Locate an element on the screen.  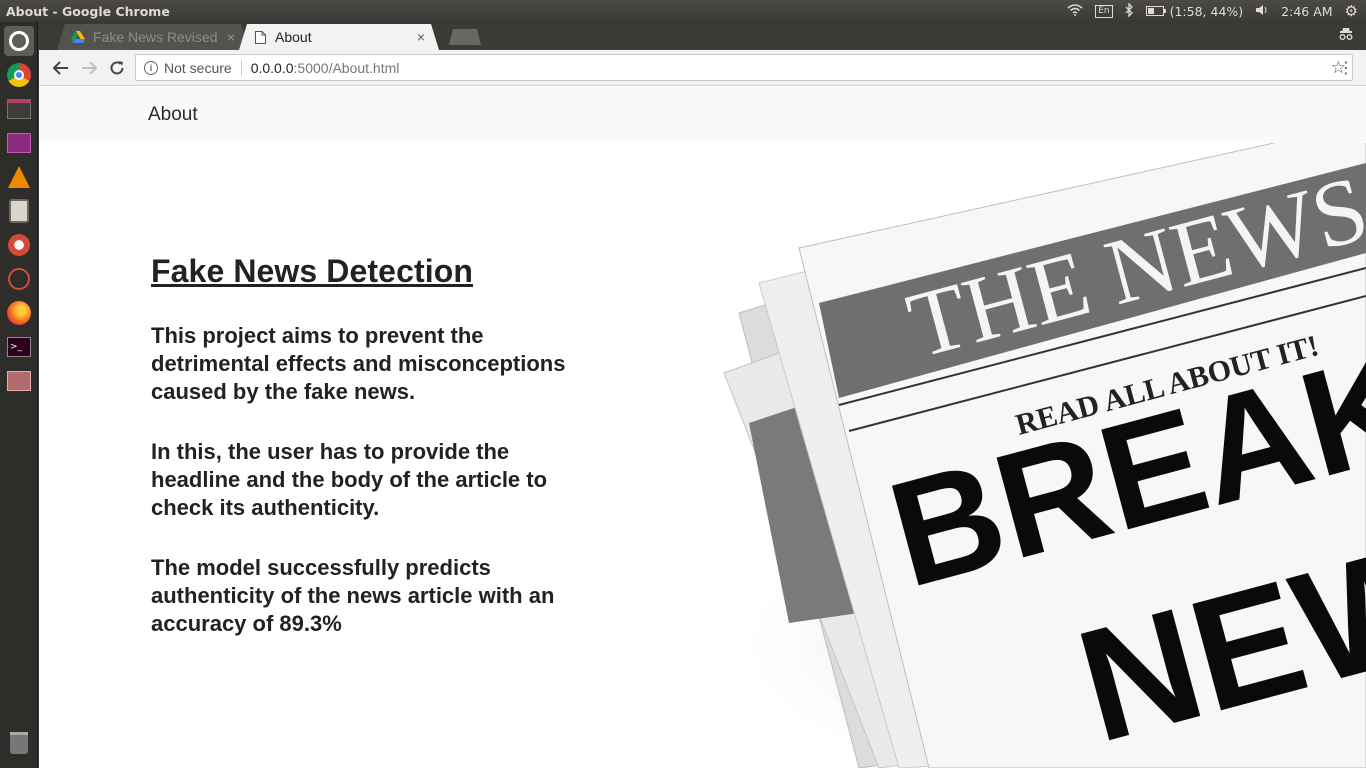
url-path: :5000/About.html is located at coordinates (346, 67).